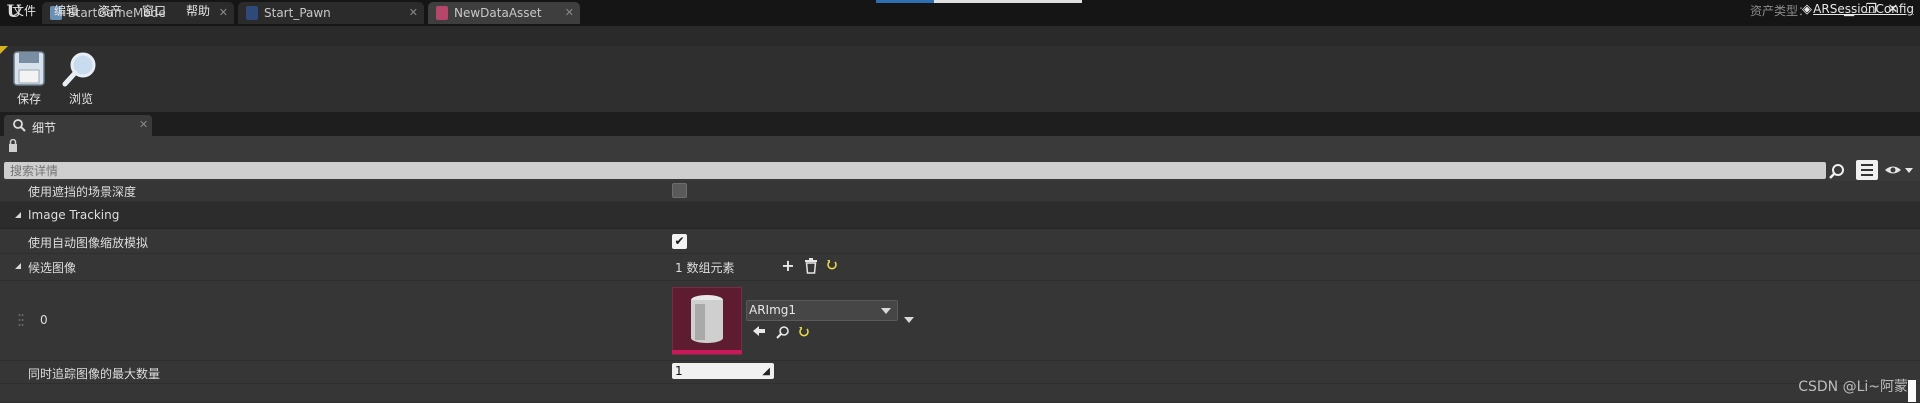 This screenshot has height=403, width=1920. Describe the element at coordinates (74, 215) in the screenshot. I see `image-tracking-category-label: Image Tracking` at that location.